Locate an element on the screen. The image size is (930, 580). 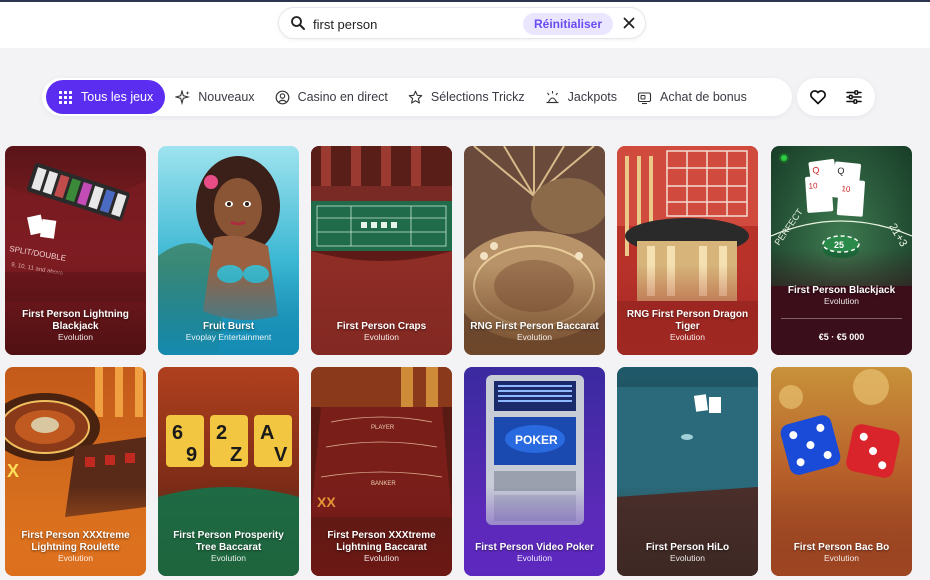
game-card: First Person Bac Bo Evolution is located at coordinates (841, 471).